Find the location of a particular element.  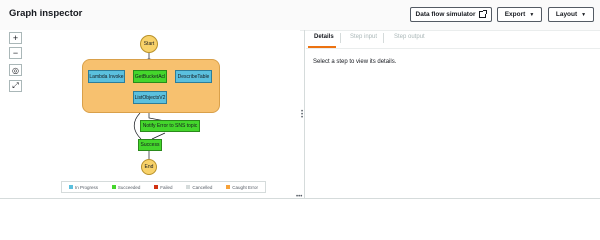

export-label: Export is located at coordinates (515, 14).